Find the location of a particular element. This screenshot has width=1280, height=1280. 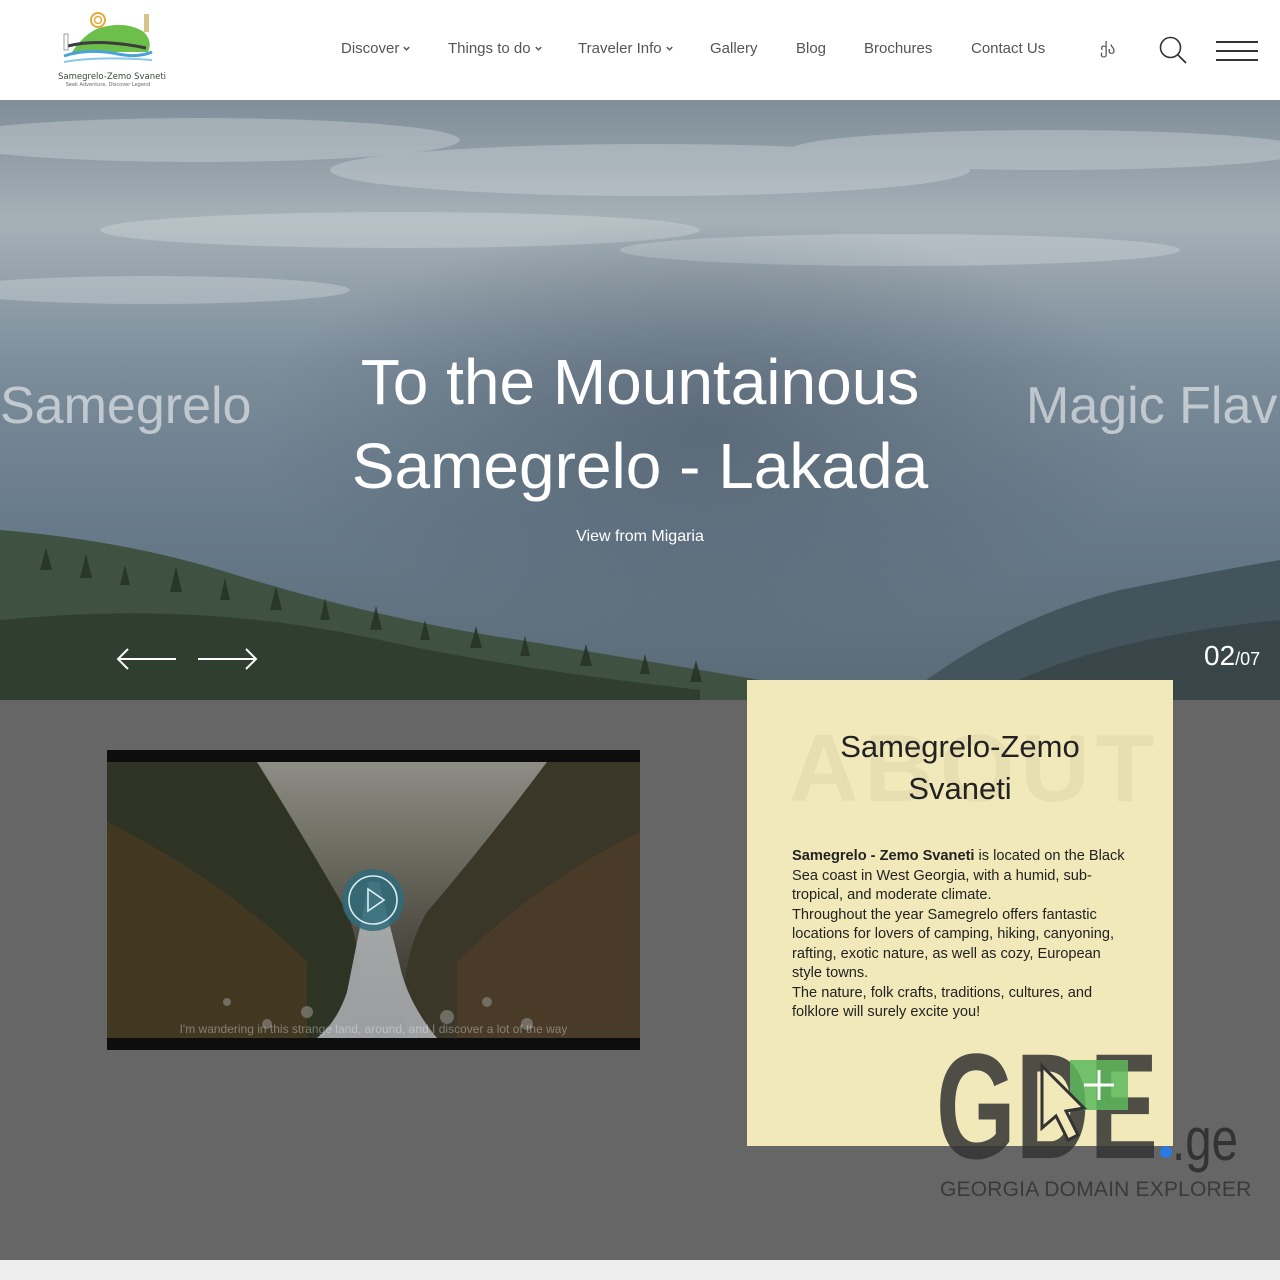

video-play-button is located at coordinates (373, 900).